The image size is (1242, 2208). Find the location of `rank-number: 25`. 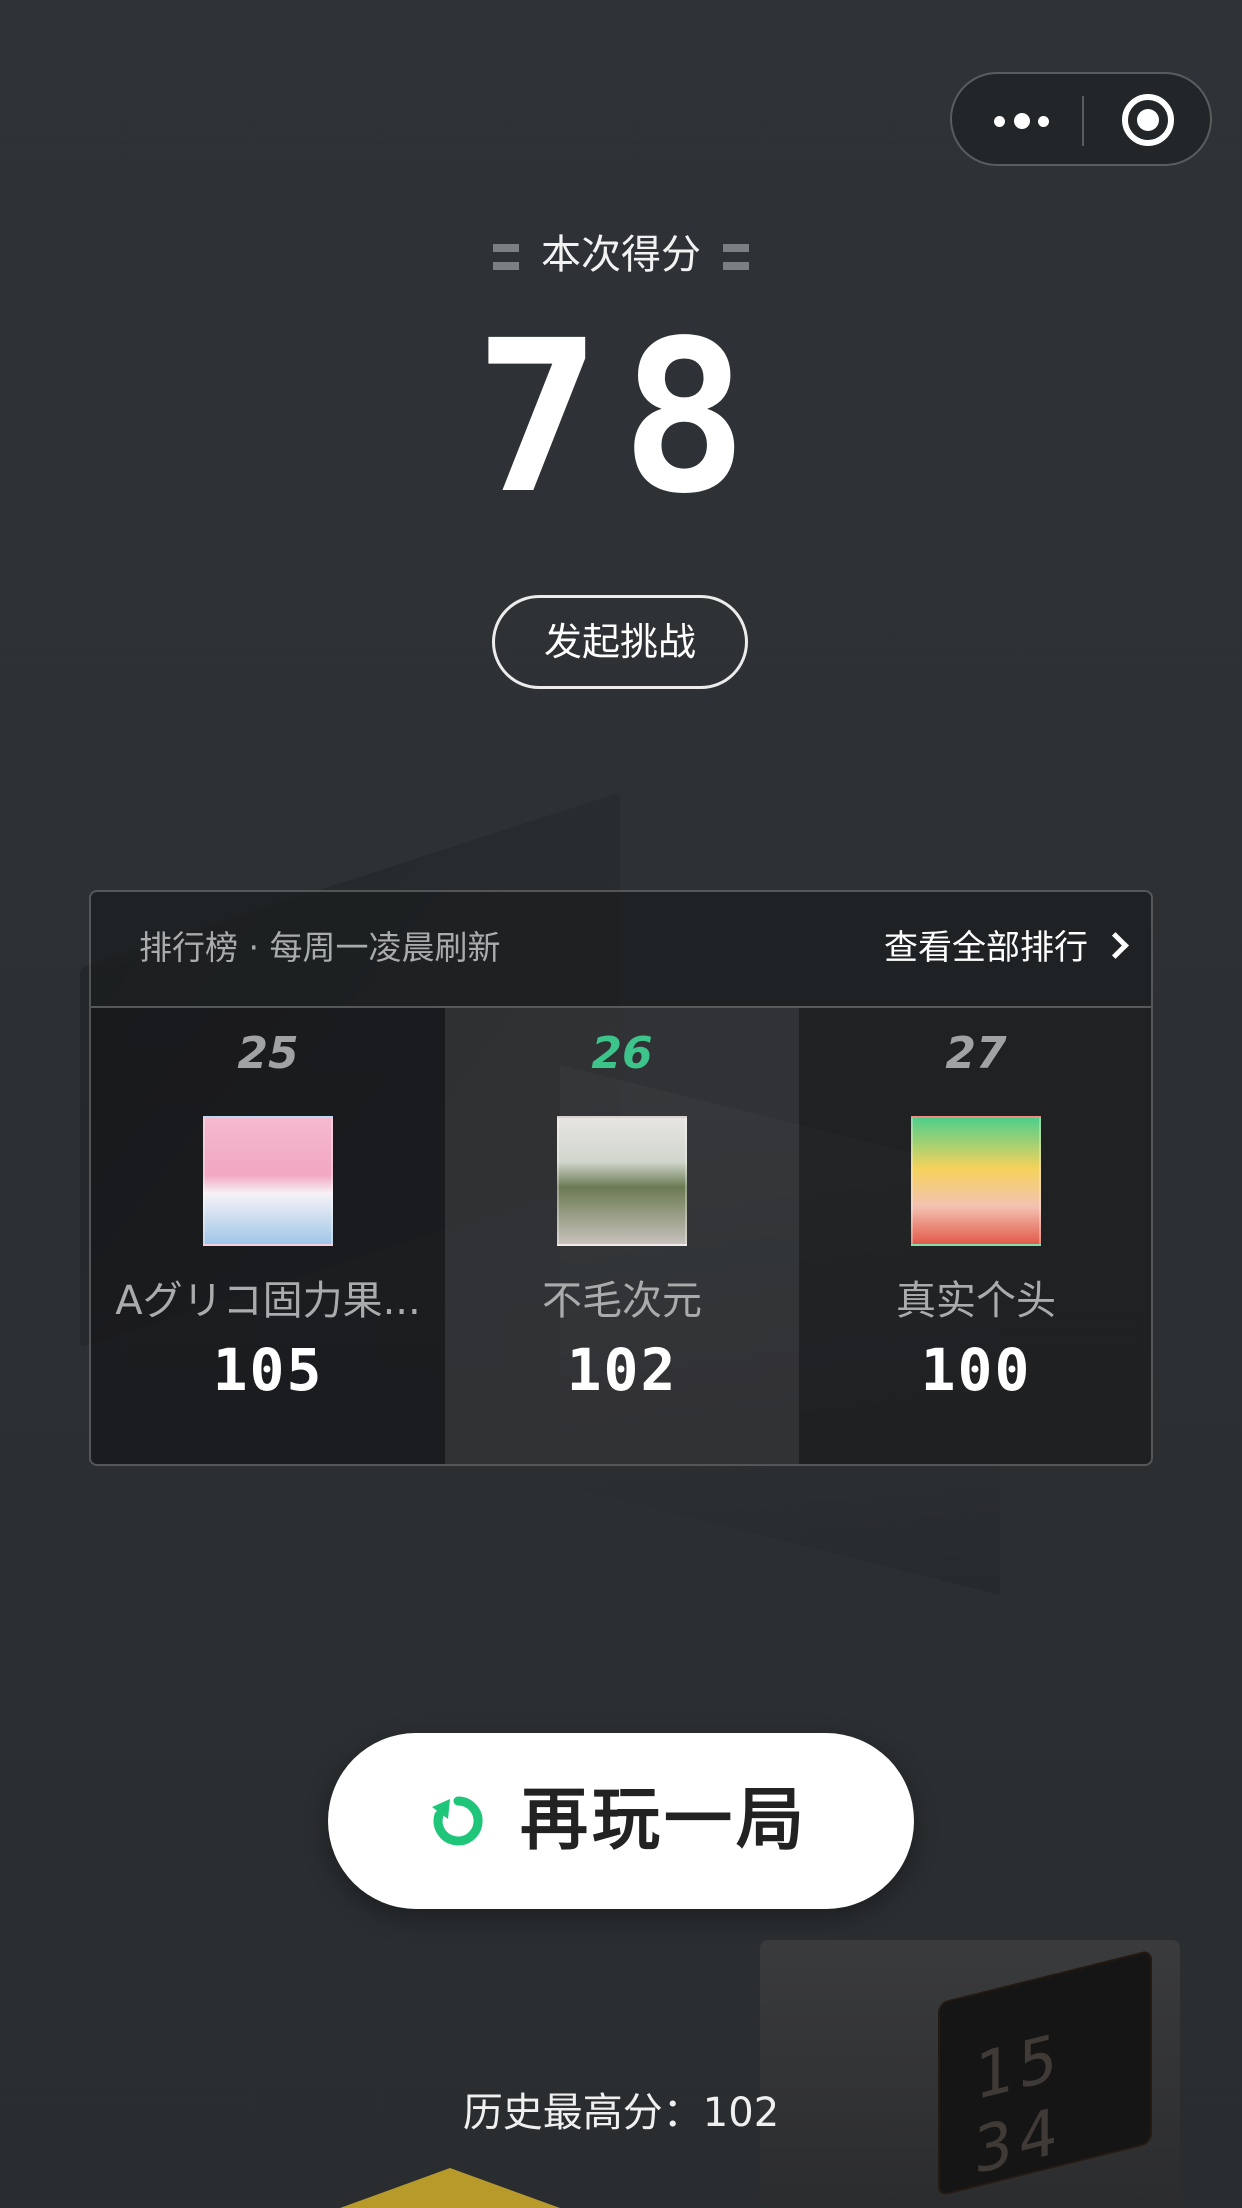

rank-number: 25 is located at coordinates (268, 1053).